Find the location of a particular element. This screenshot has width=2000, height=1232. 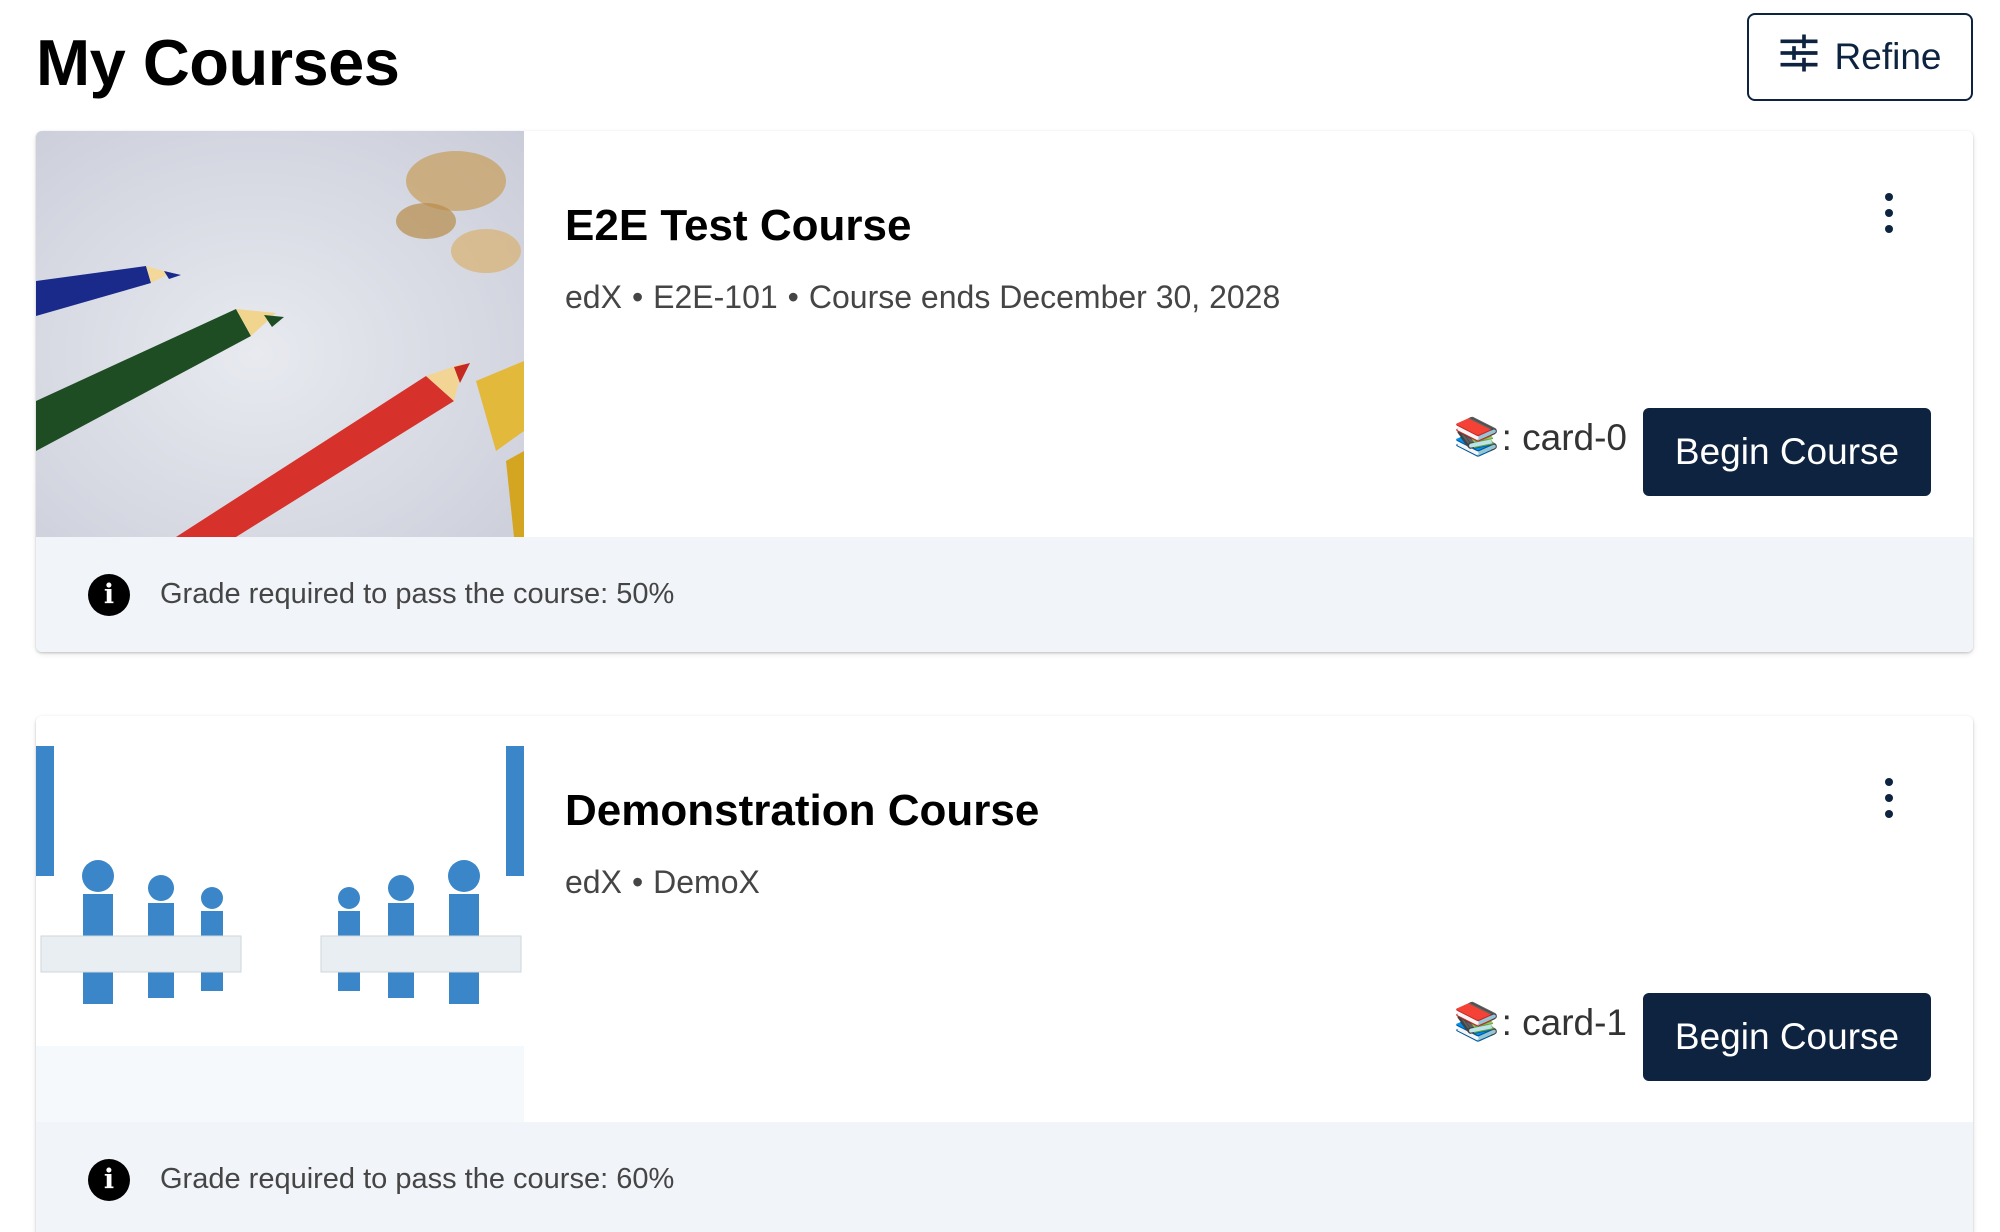

refine-label: Refine is located at coordinates (1888, 56).